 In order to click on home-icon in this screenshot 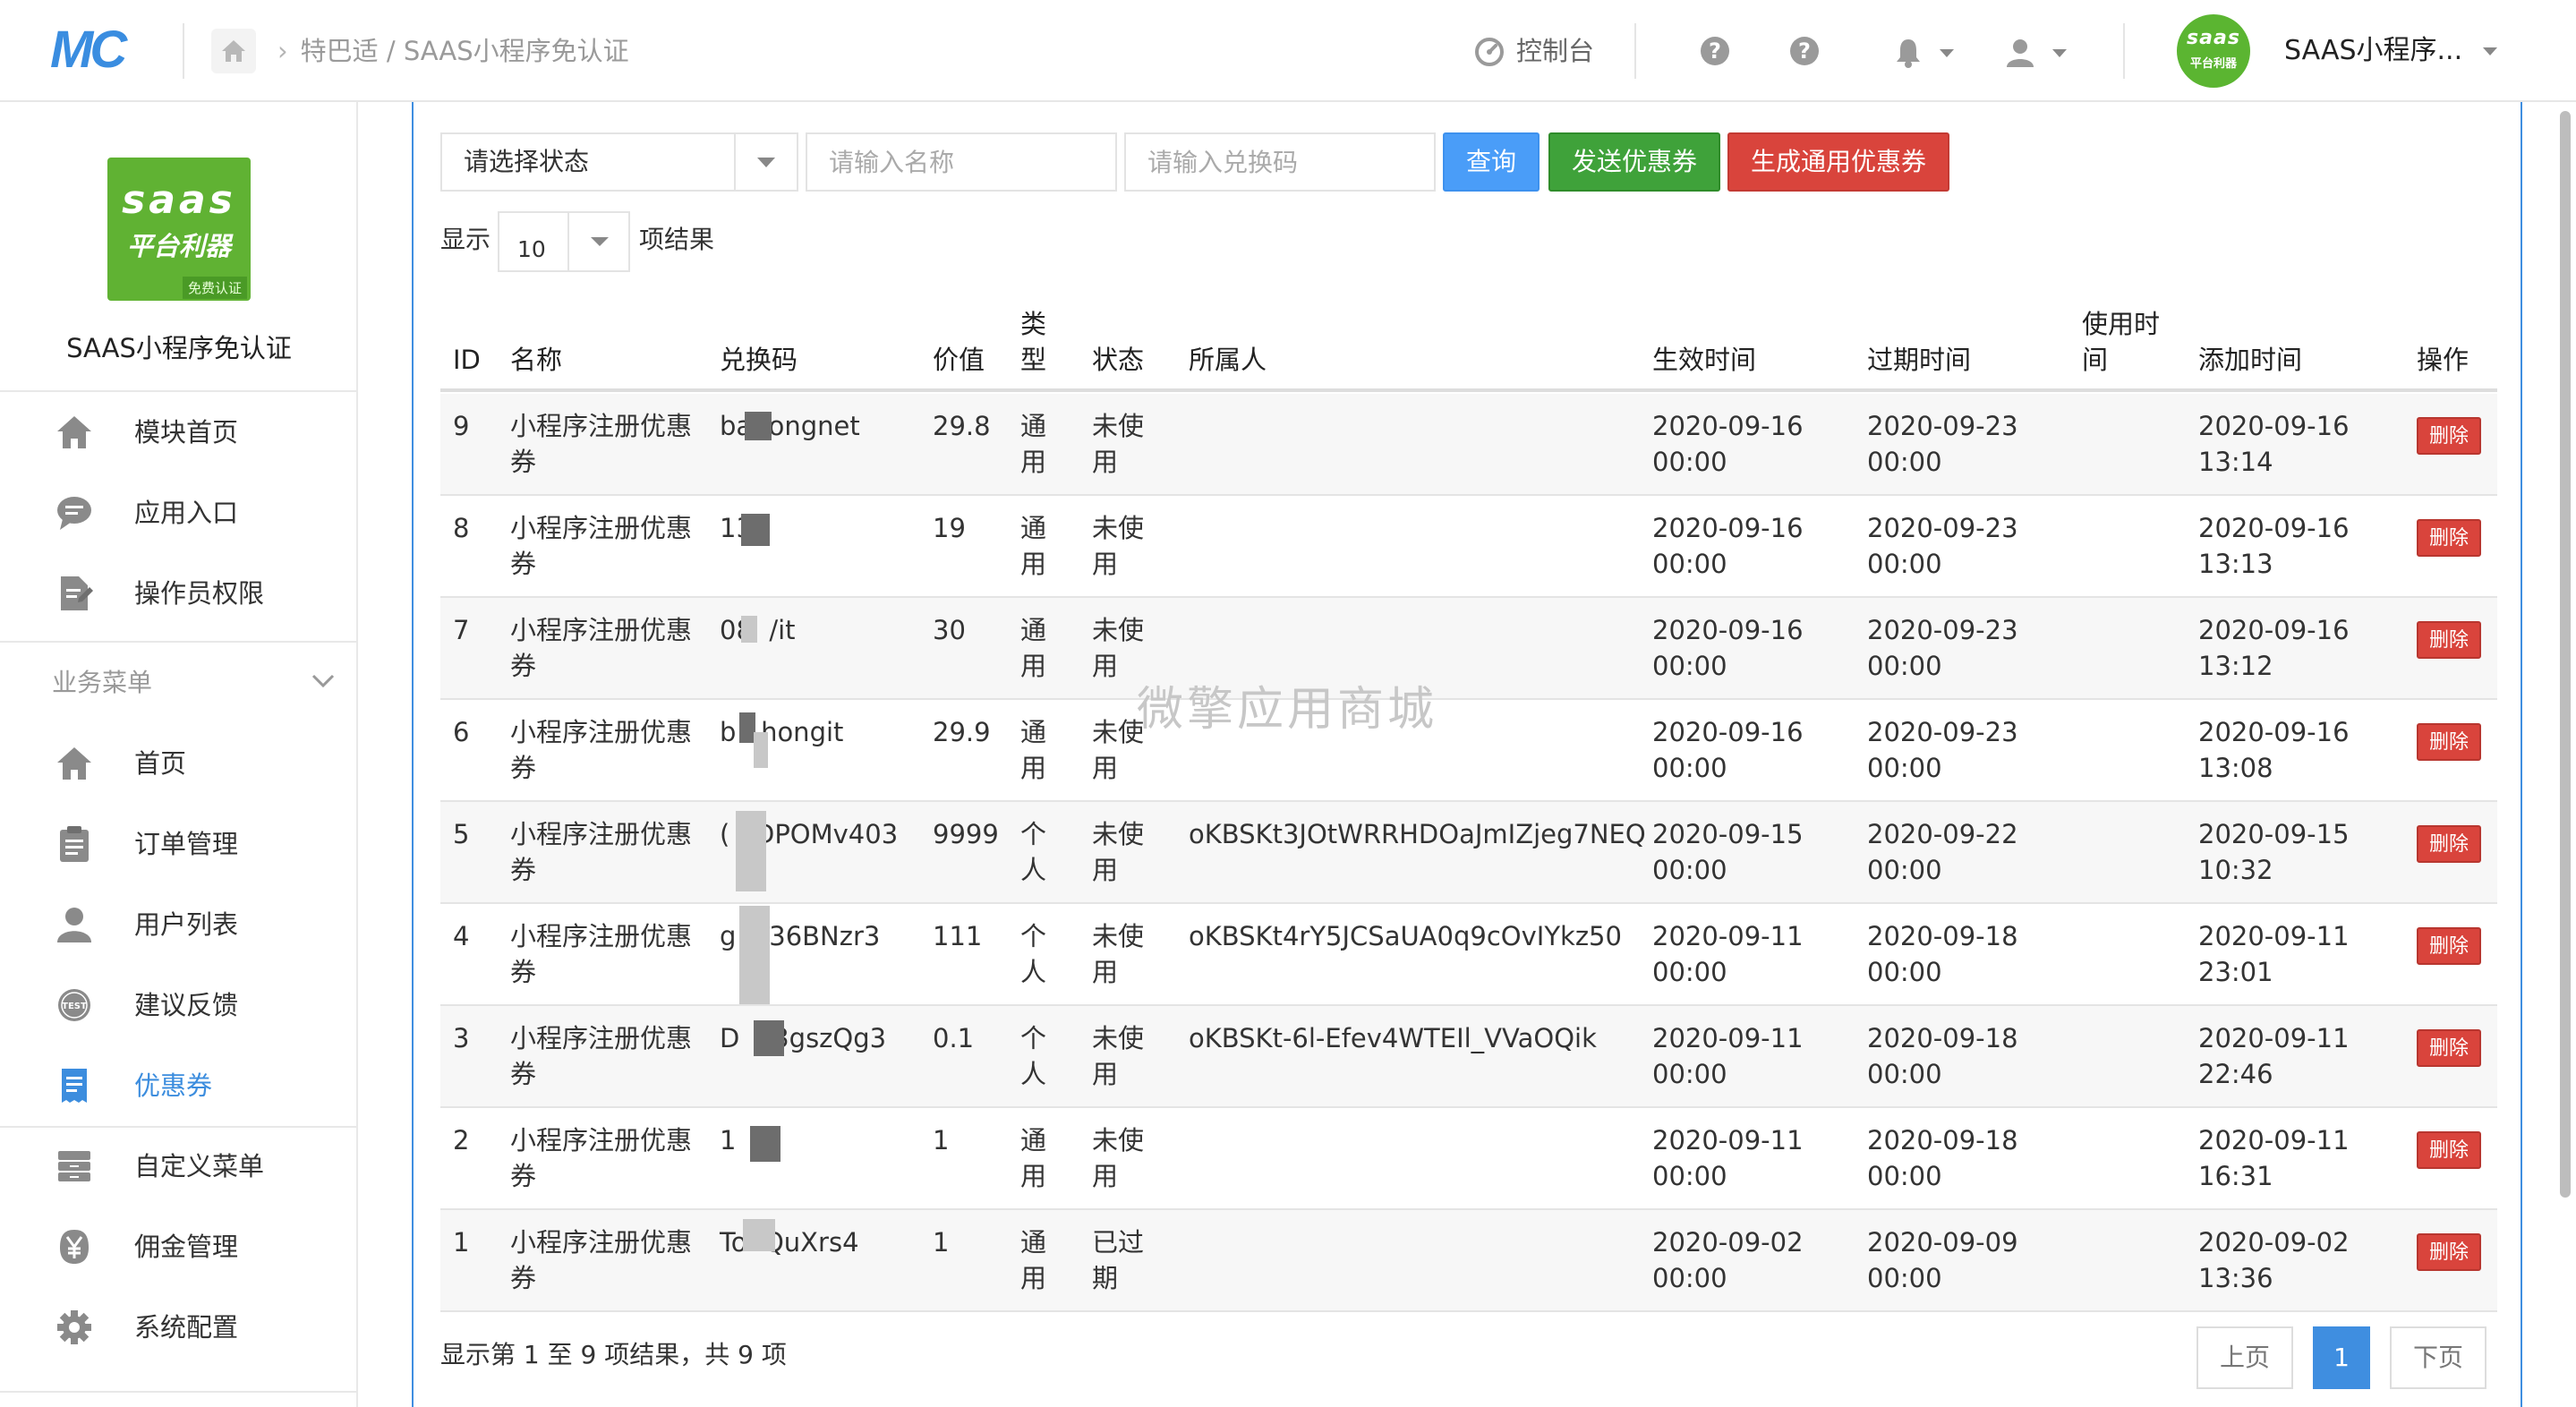, I will do `click(233, 51)`.